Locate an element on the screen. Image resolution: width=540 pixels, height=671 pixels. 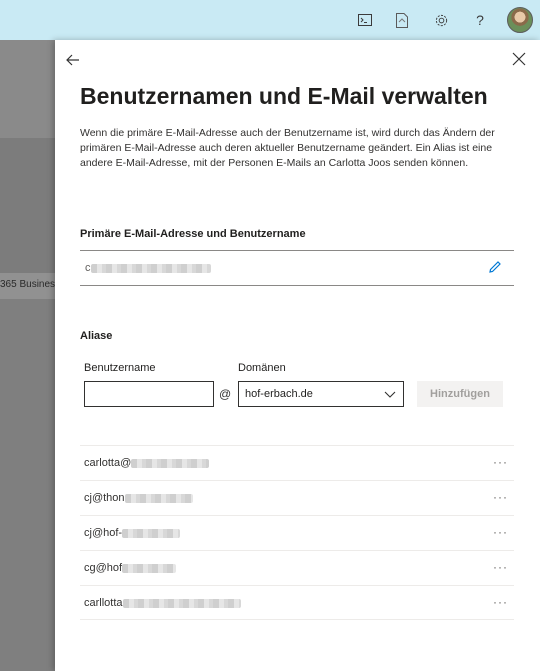
primary-email-value: c is located at coordinates (148, 268).